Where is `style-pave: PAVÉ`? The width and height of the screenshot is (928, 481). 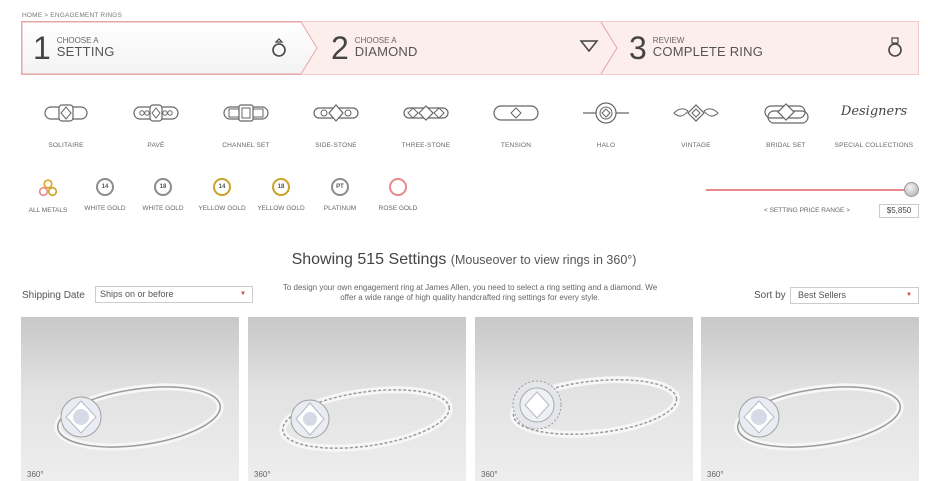 style-pave: PAVÉ is located at coordinates (156, 123).